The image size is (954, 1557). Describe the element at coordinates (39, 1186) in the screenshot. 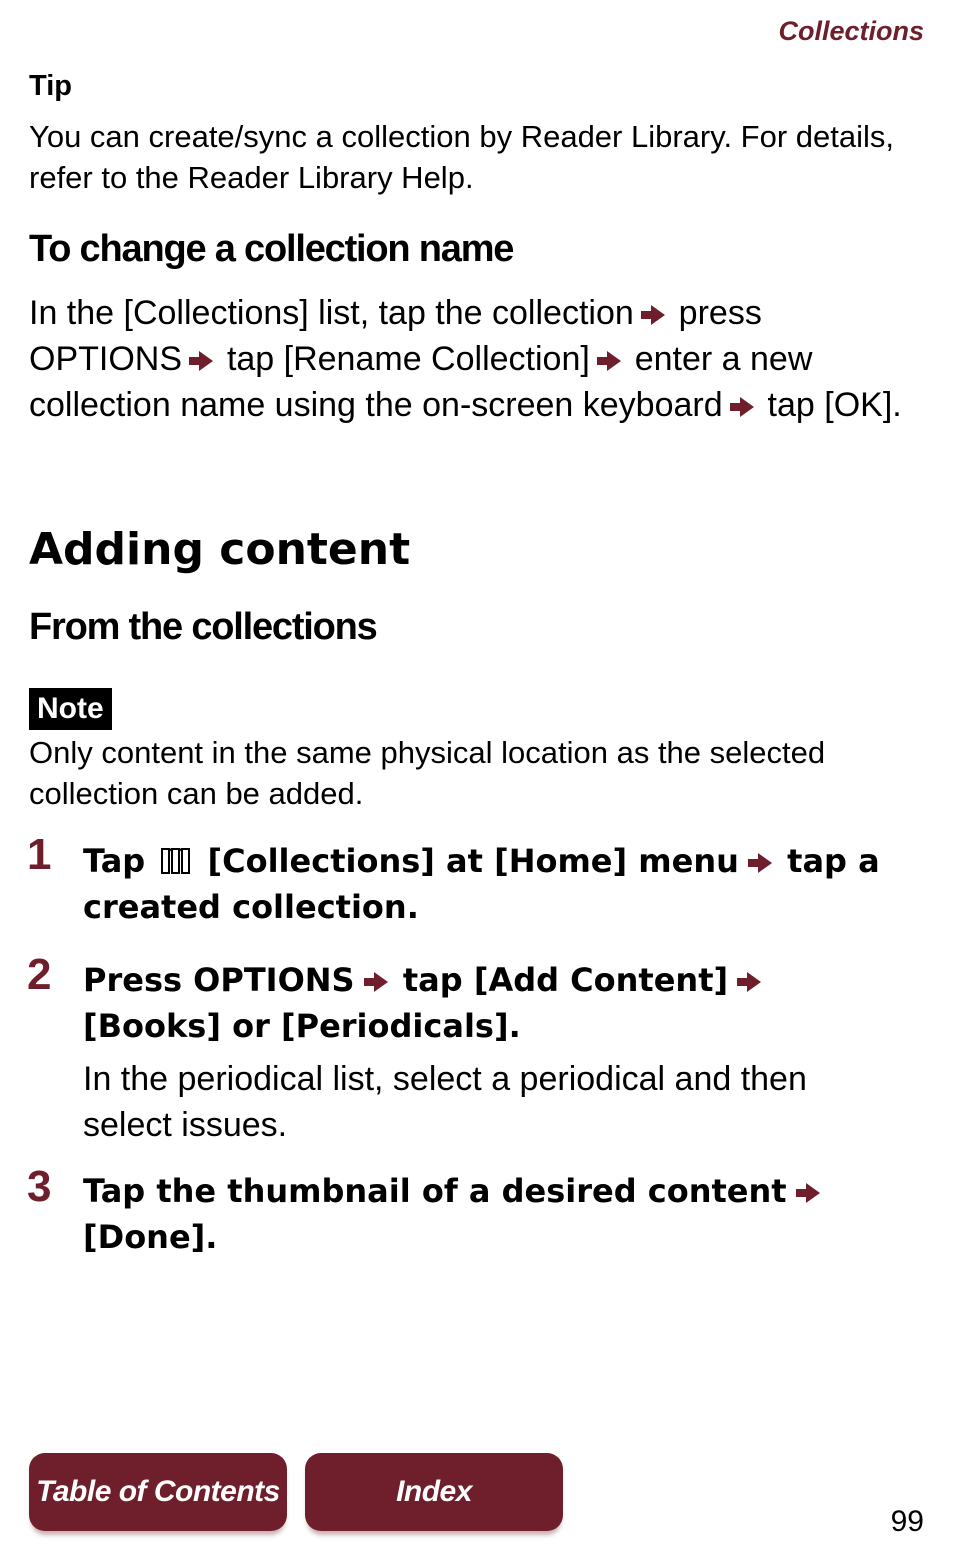

I see `step-number: 3` at that location.